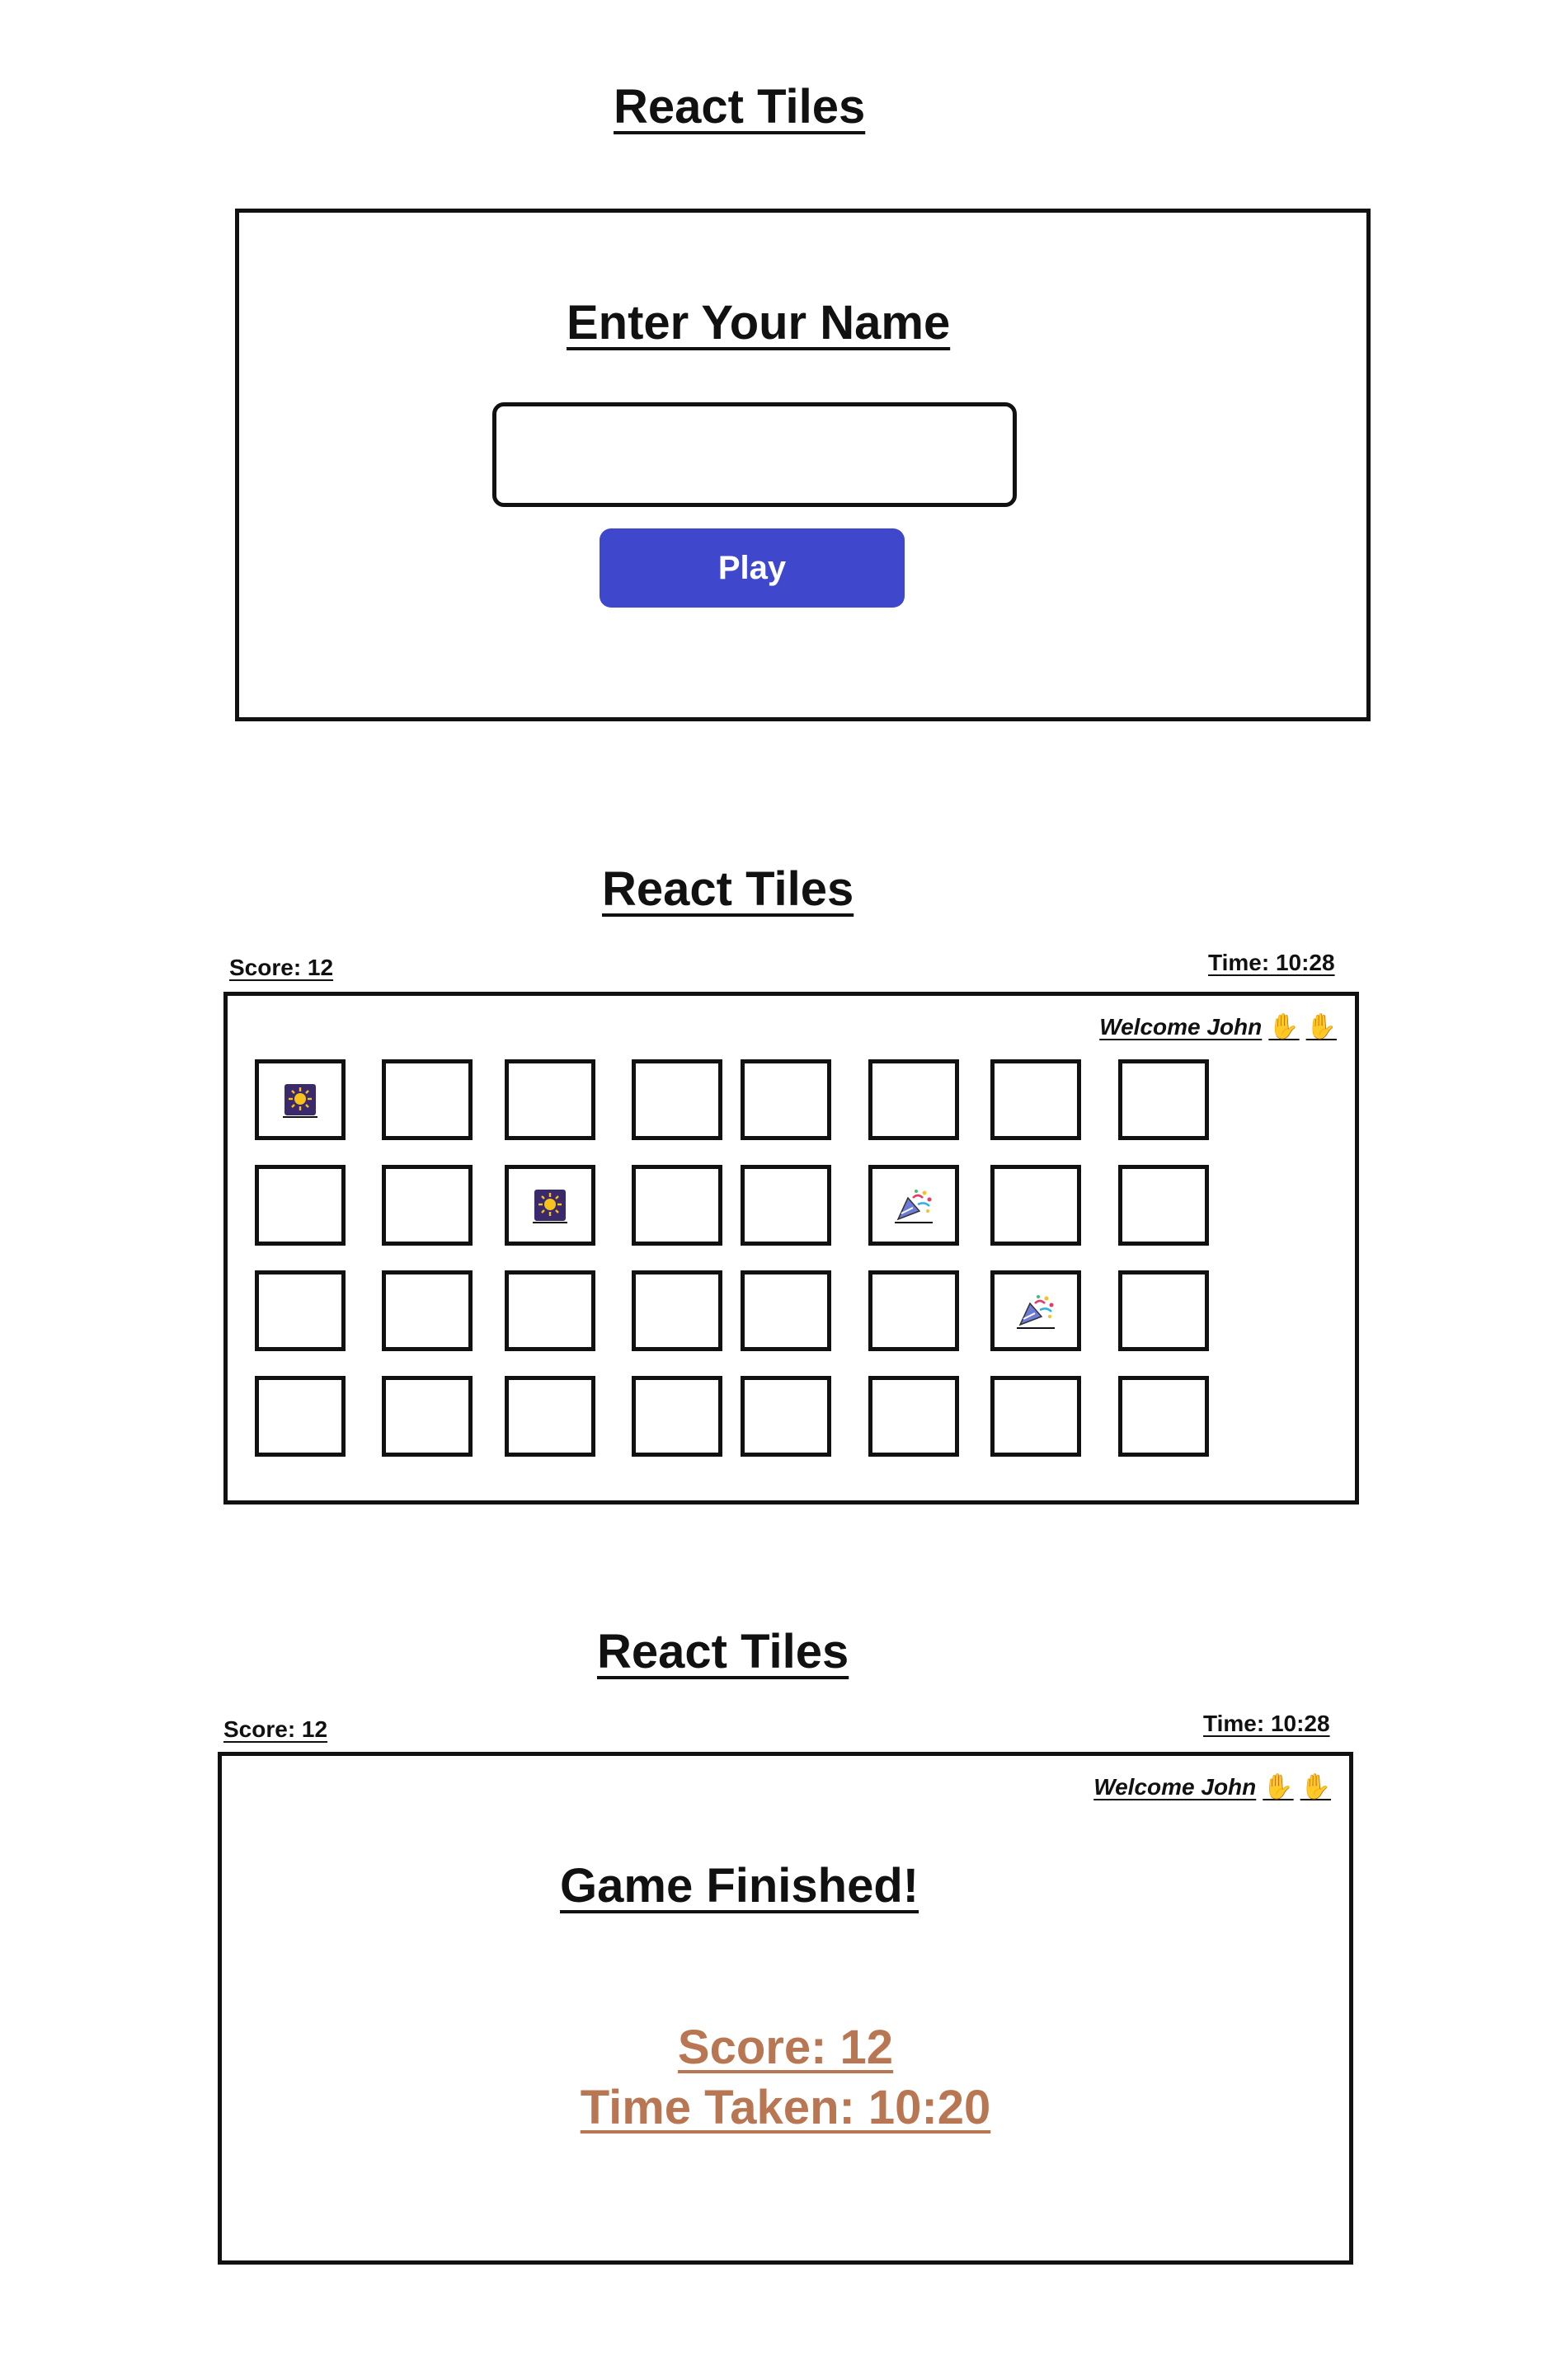  Describe the element at coordinates (785, 2047) in the screenshot. I see `result-score: Score: 12` at that location.